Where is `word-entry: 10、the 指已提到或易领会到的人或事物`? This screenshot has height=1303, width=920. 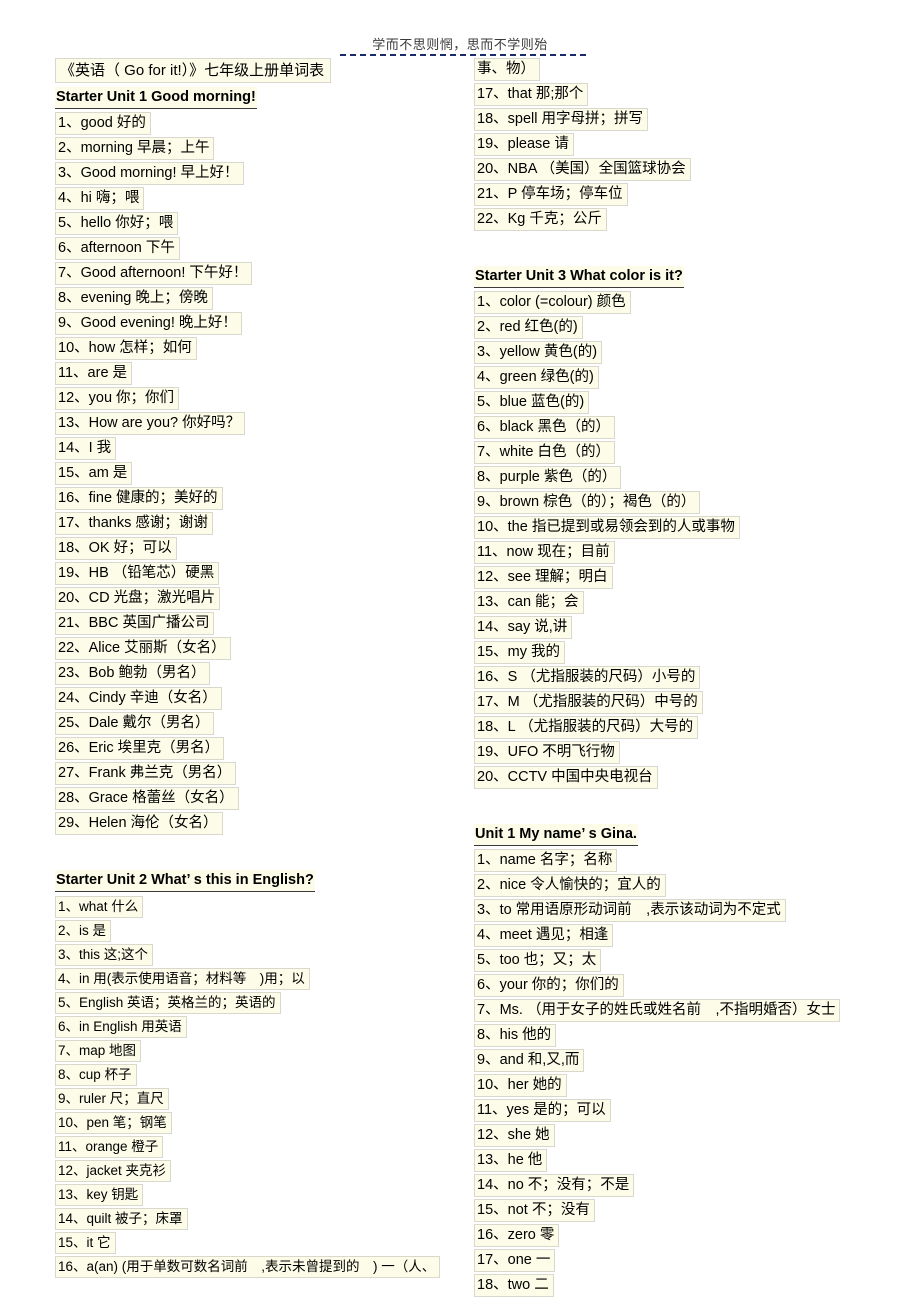
word-entry: 10、the 指已提到或易领会到的人或事物 is located at coordinates (684, 528).